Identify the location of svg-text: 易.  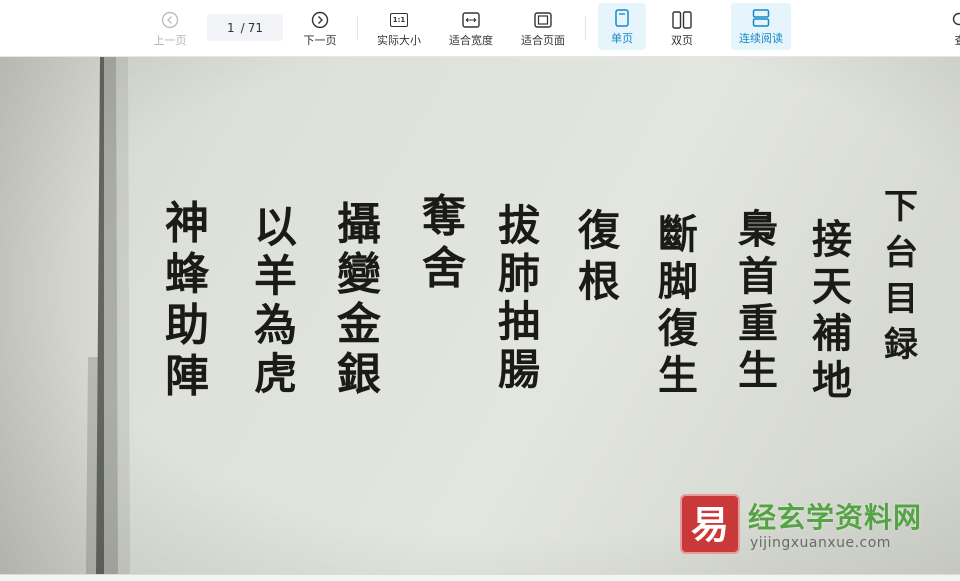
(710, 524).